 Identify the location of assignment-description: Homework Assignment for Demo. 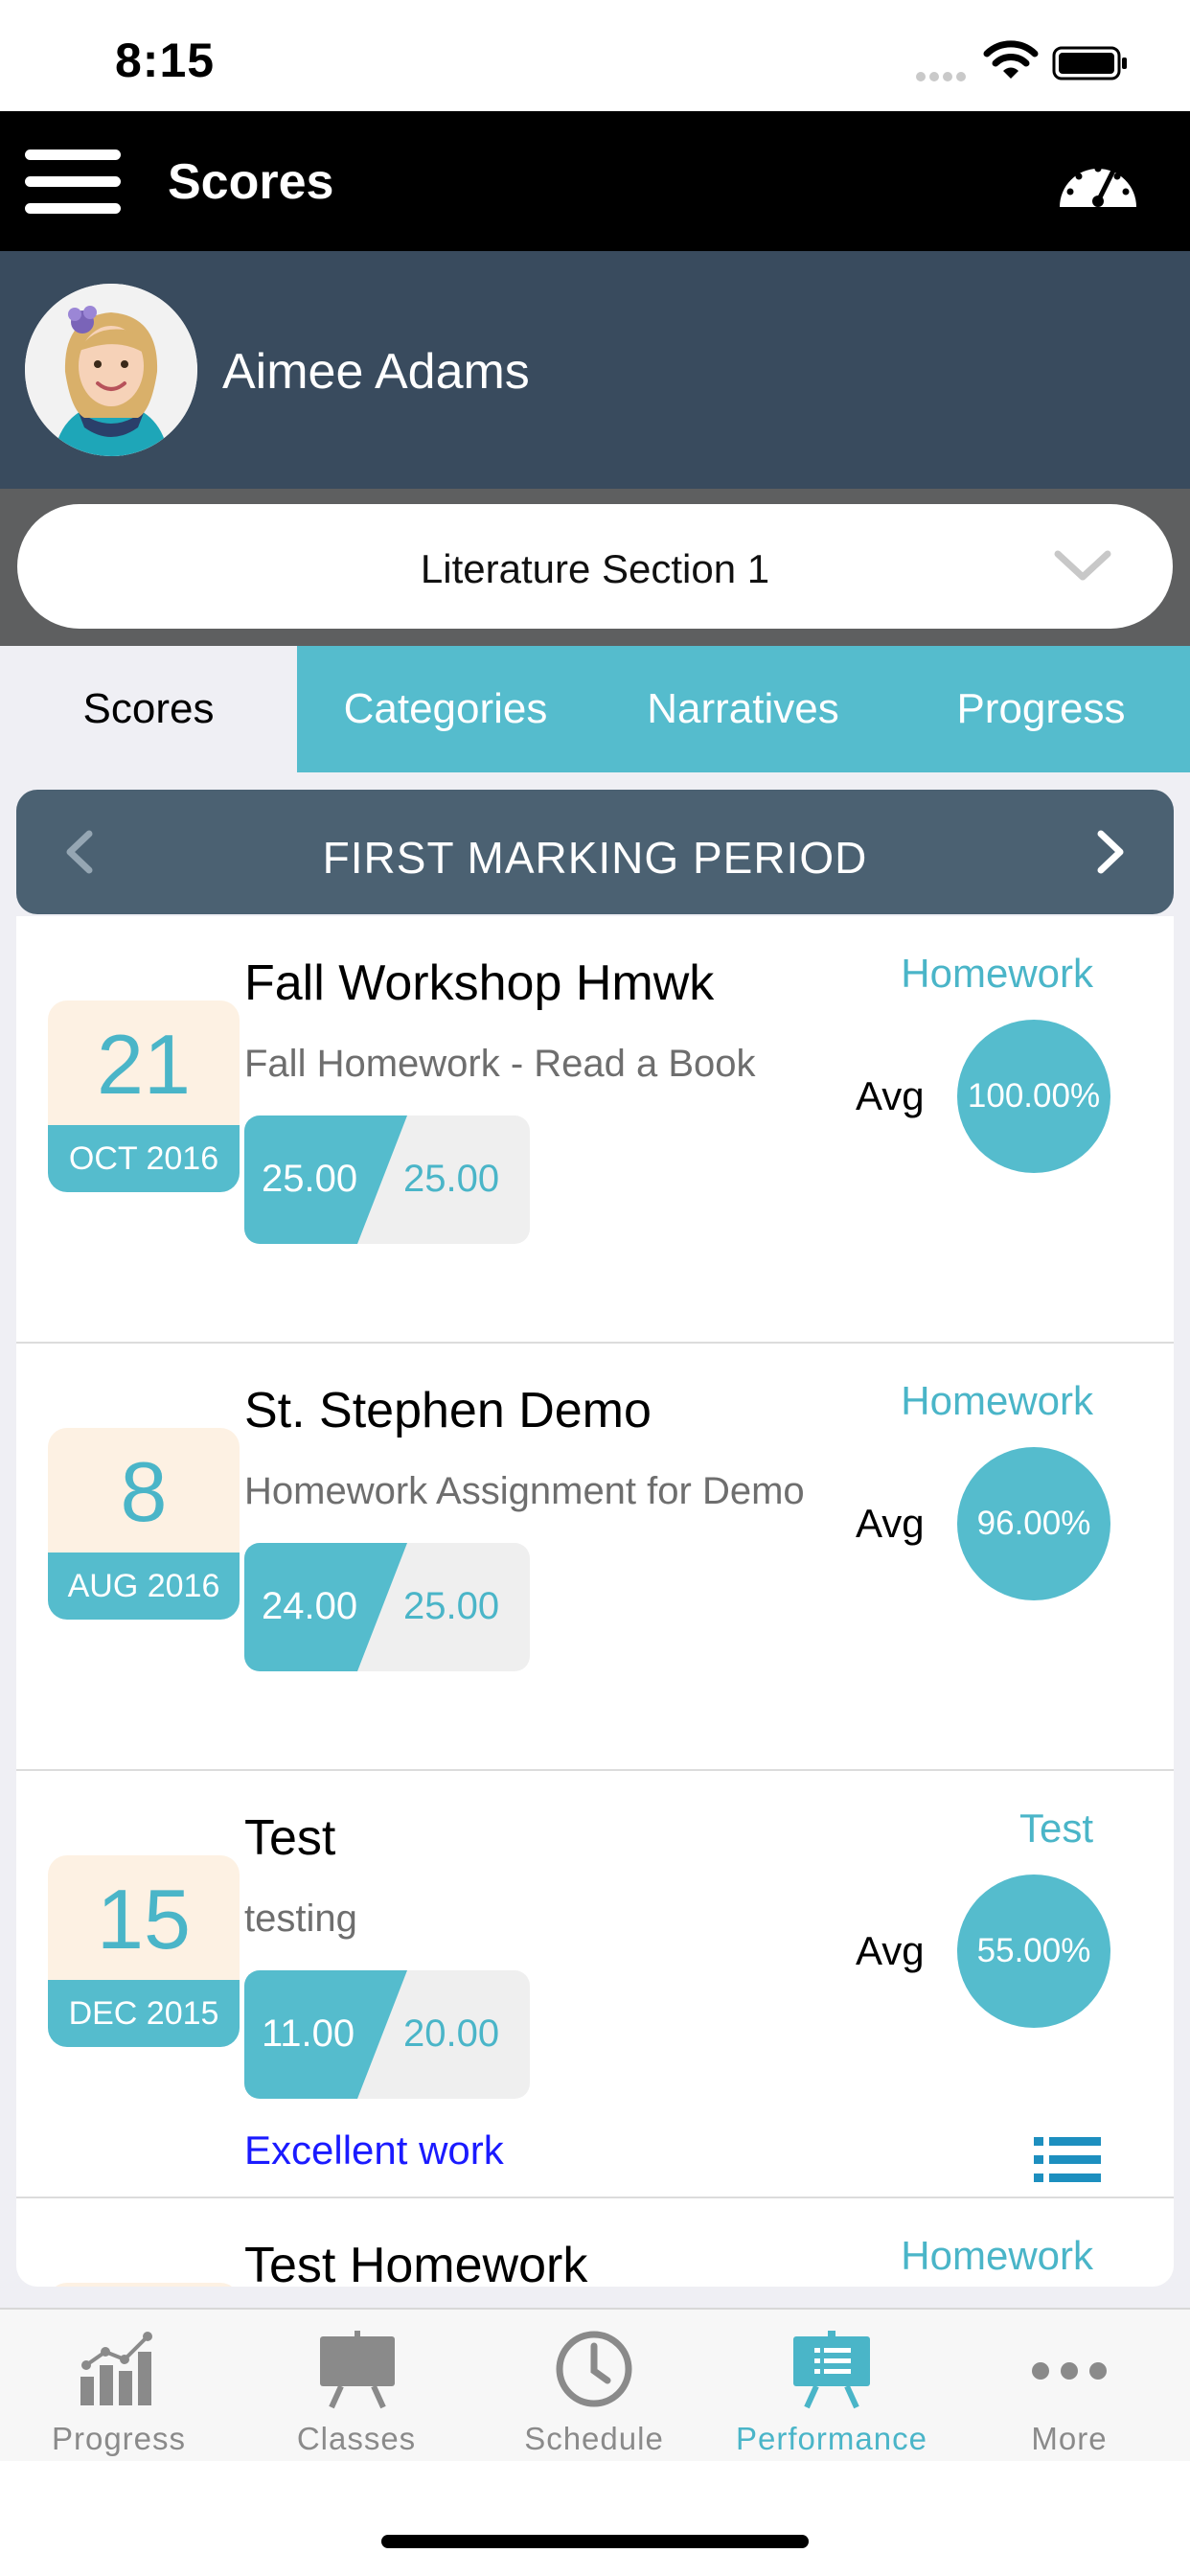
(525, 1491).